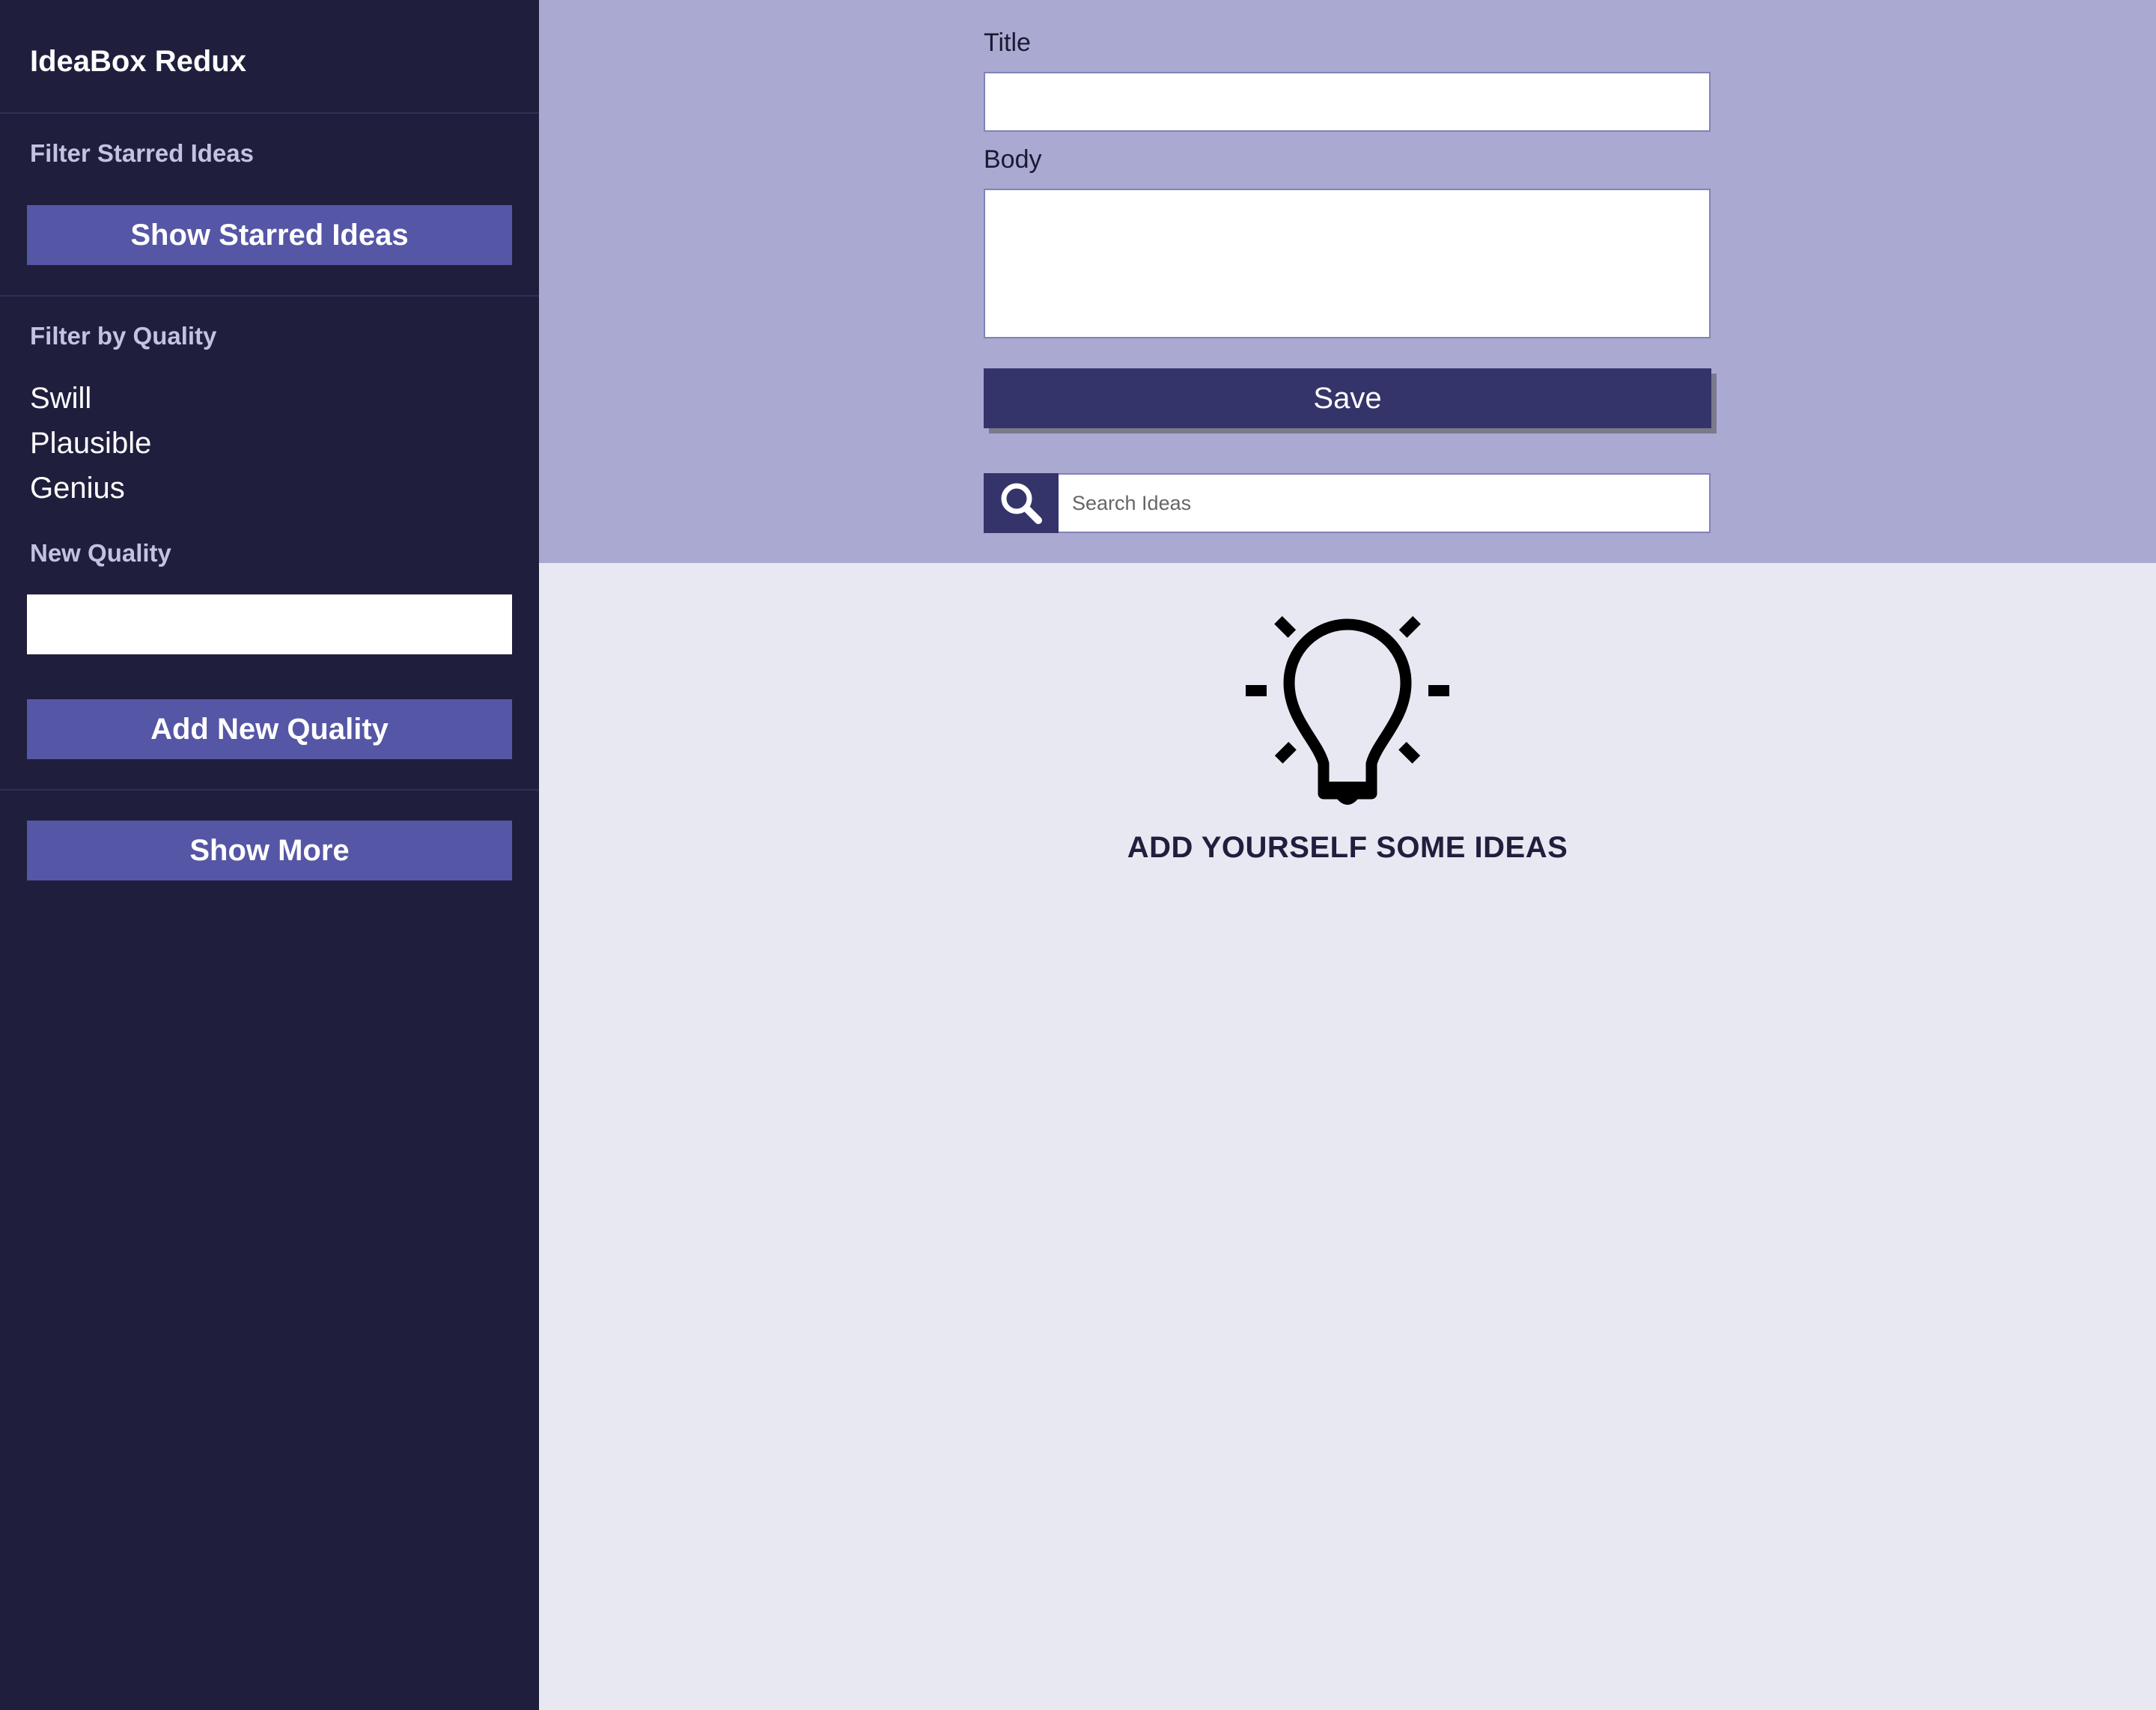  What do you see at coordinates (60, 399) in the screenshot?
I see `quality-item-swill: Swill` at bounding box center [60, 399].